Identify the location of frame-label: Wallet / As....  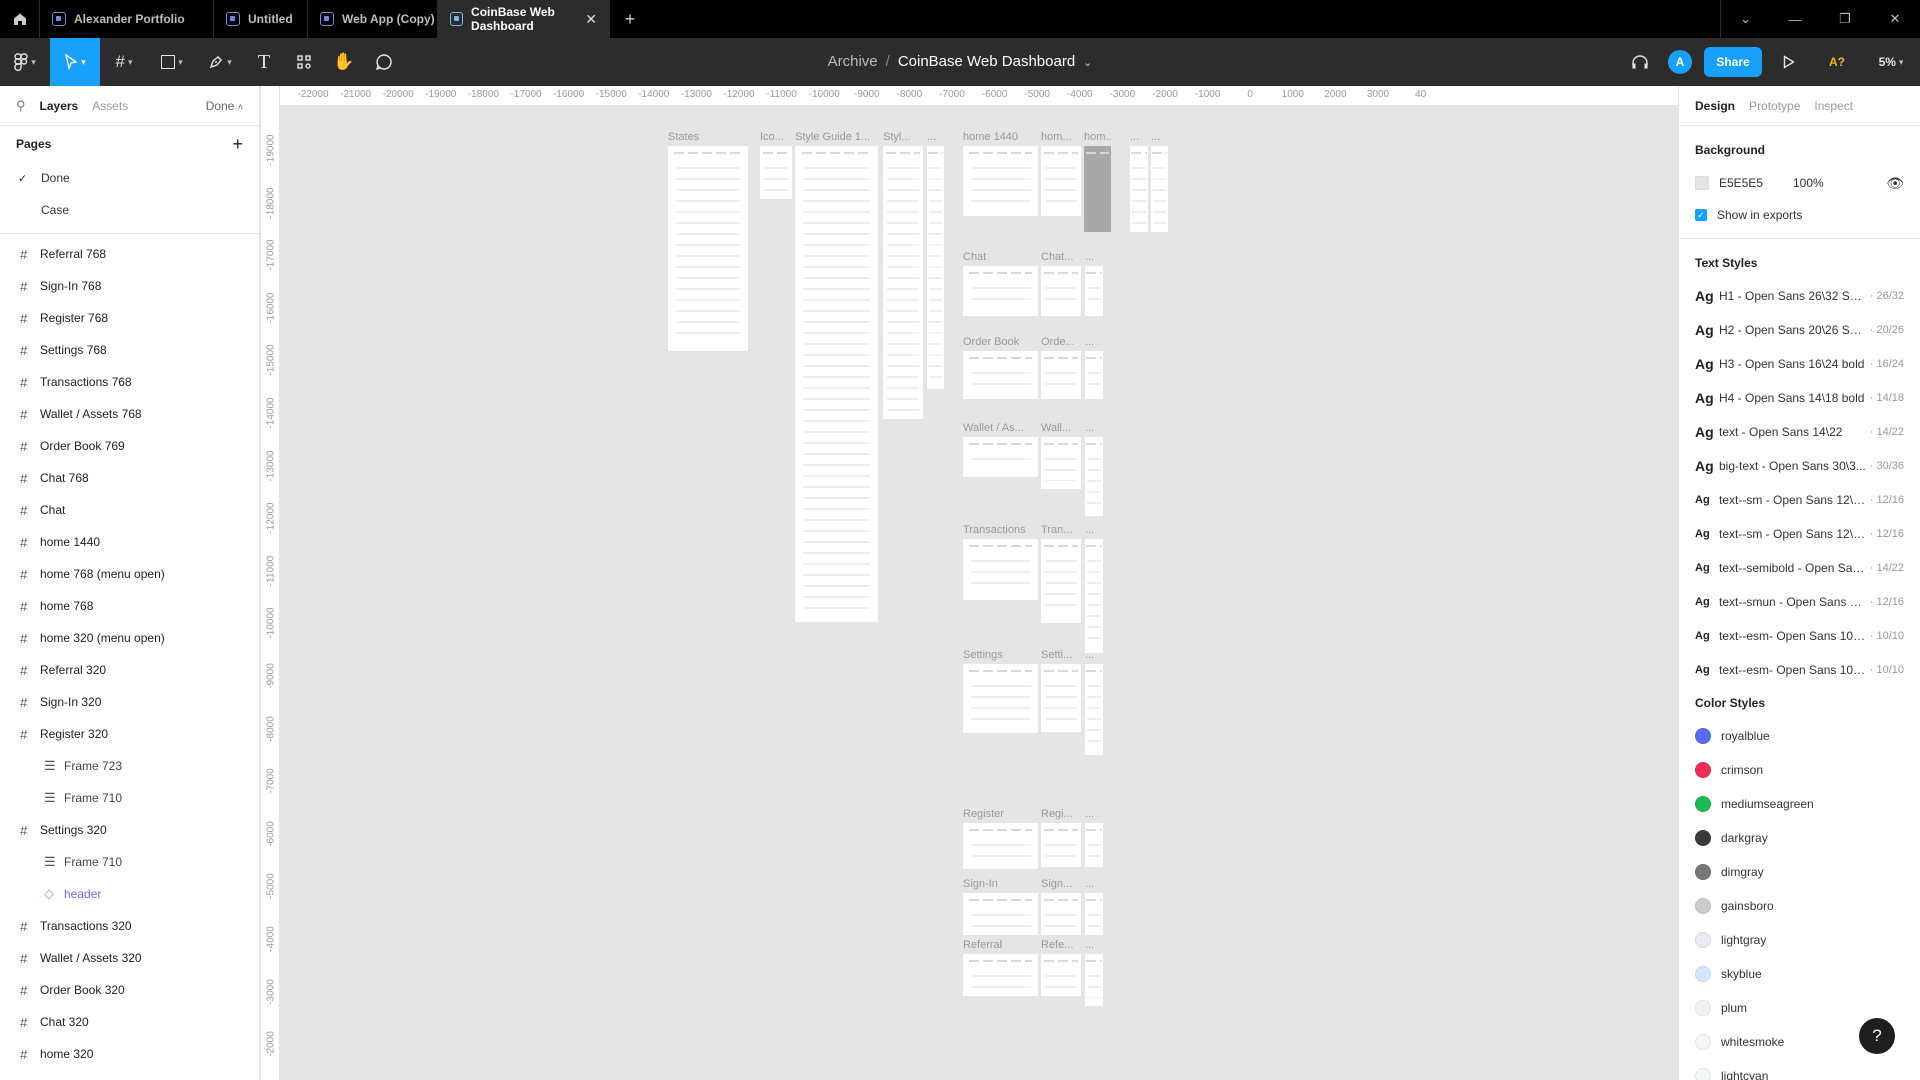
(993, 428).